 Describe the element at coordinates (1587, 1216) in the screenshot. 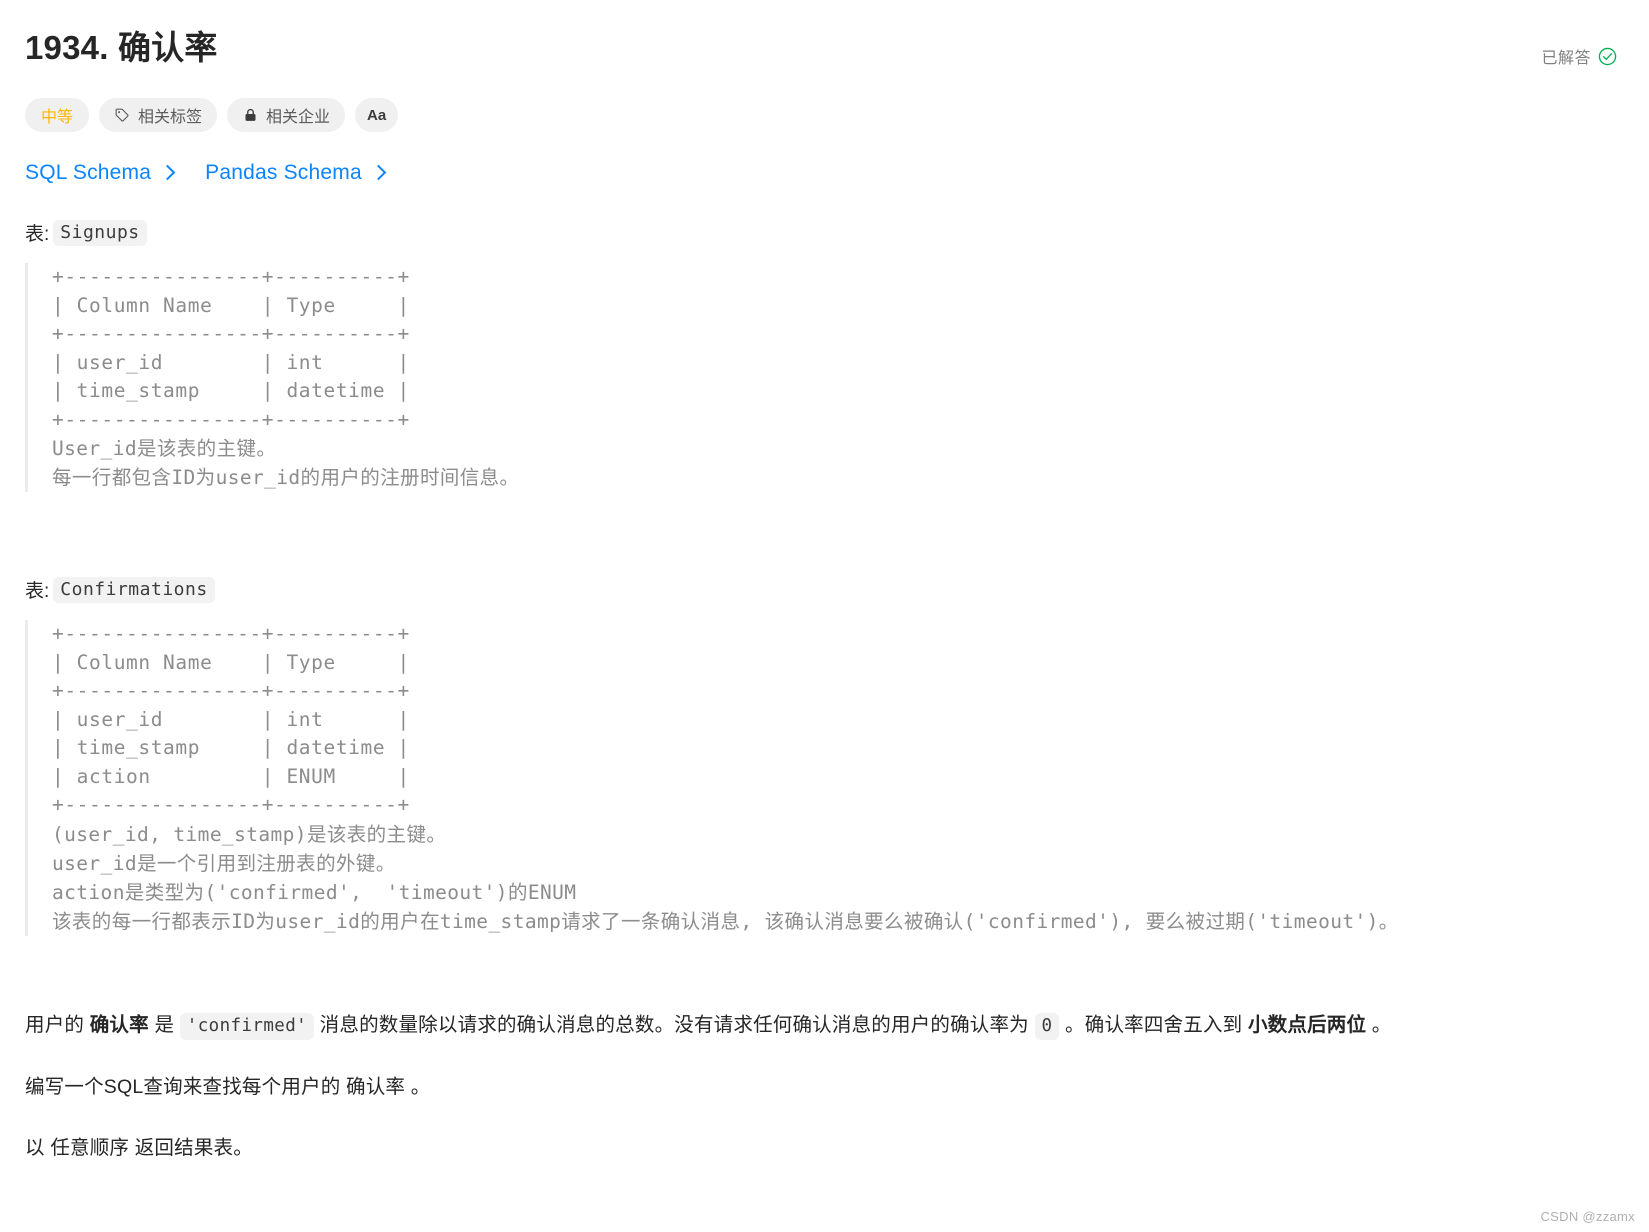

I see `watermark: CSDN @zzamx` at that location.